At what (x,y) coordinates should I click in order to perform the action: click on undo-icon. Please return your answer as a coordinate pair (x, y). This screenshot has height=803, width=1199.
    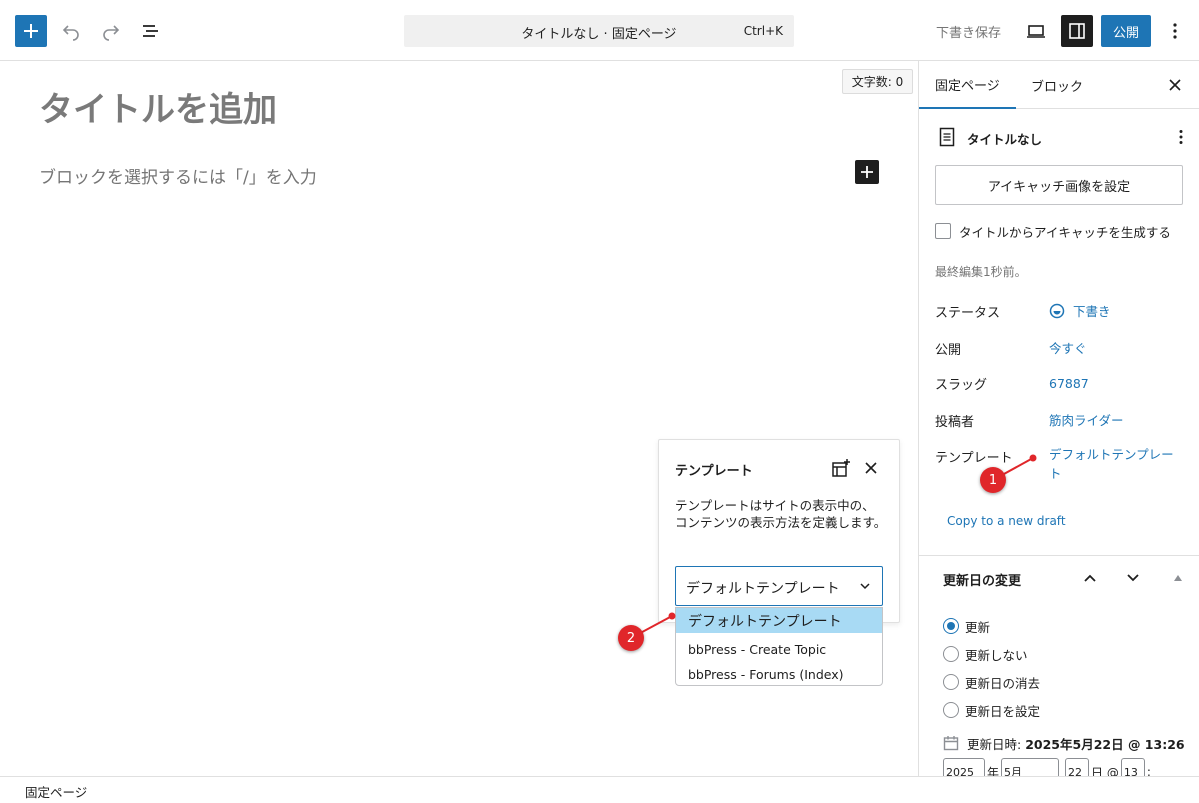
    Looking at the image, I should click on (70, 33).